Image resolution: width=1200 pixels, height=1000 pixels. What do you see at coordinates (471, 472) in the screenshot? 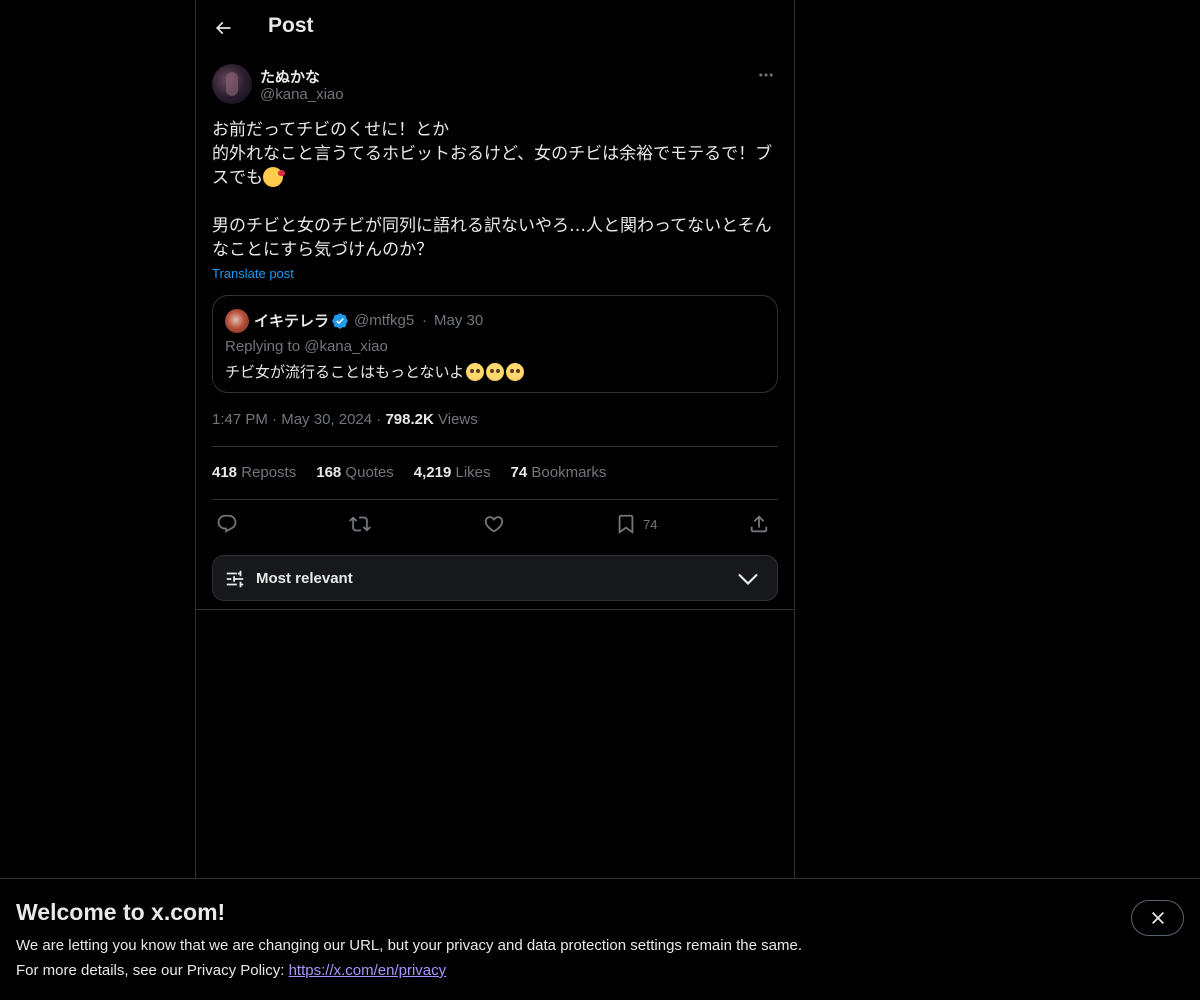
I see `stat-label: Likes` at bounding box center [471, 472].